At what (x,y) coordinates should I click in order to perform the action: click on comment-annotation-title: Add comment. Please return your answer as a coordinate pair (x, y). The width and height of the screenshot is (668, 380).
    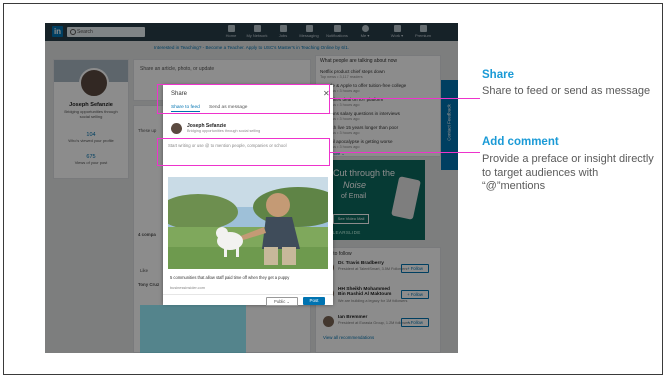
    Looking at the image, I should click on (520, 142).